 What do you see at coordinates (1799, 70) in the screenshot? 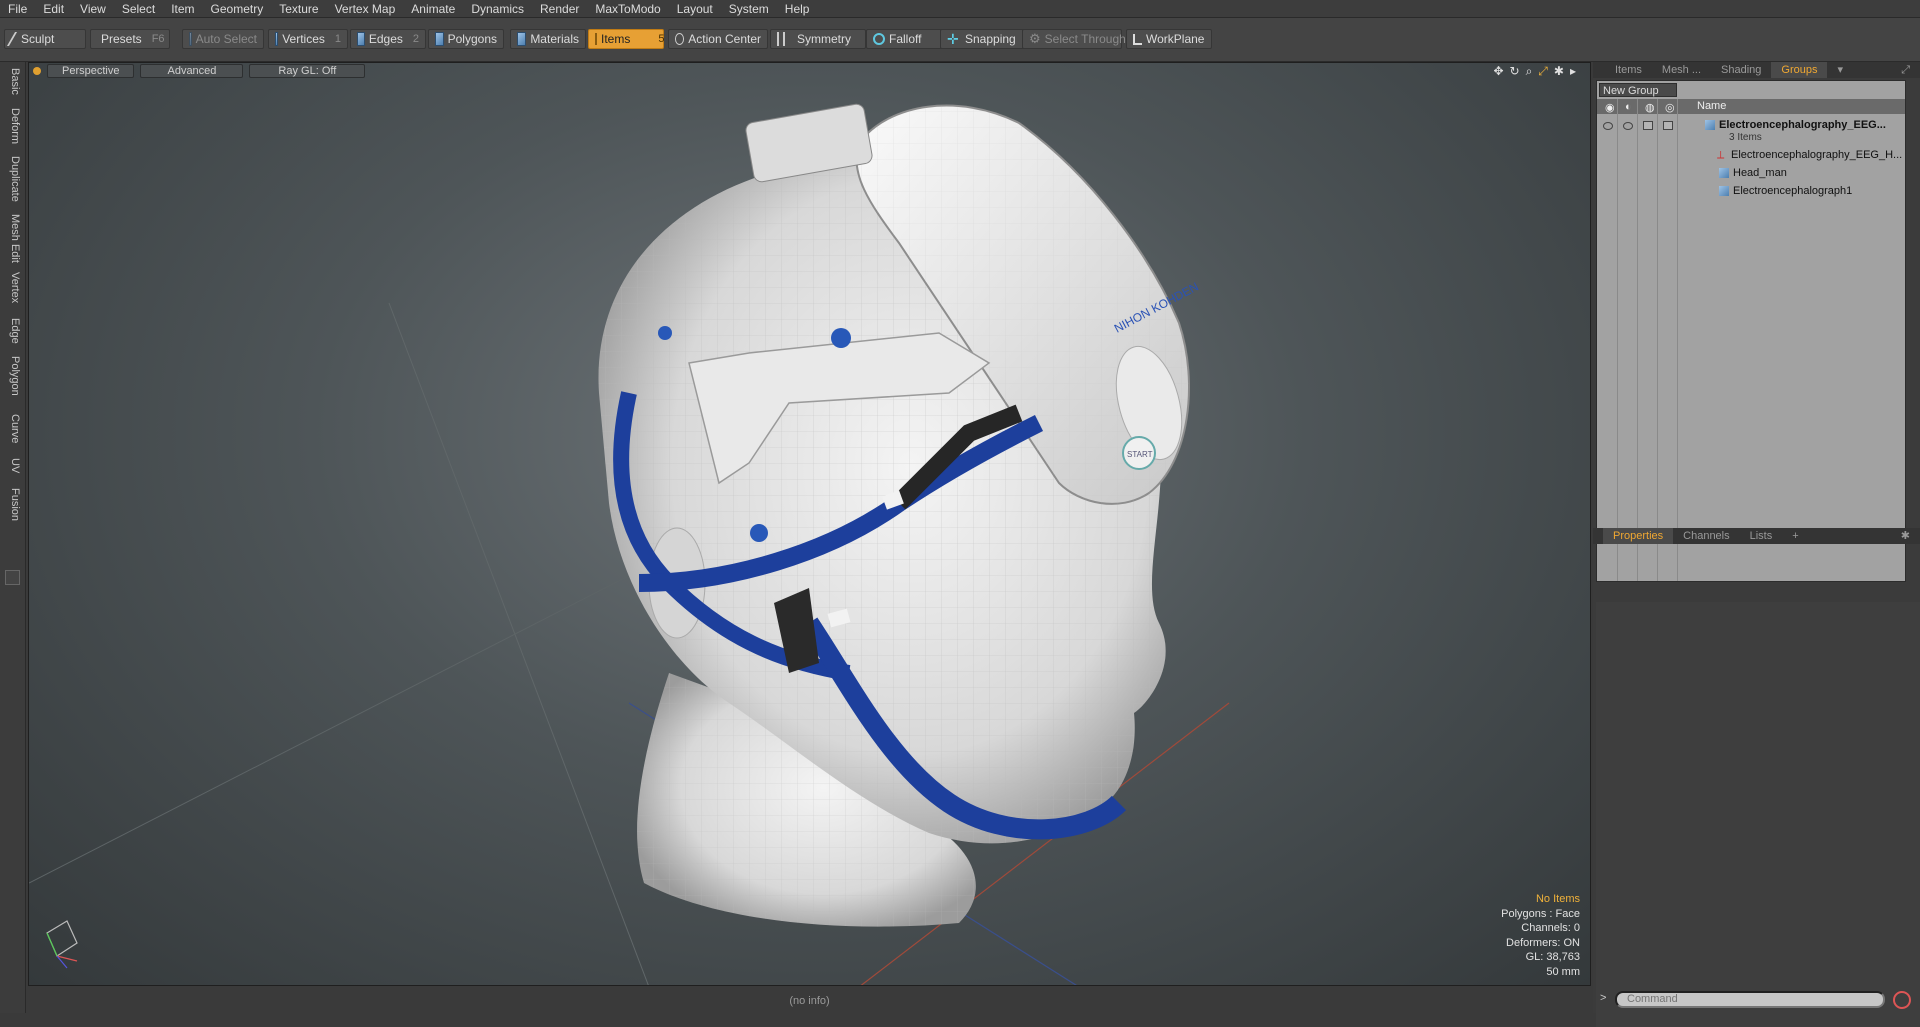
I see `tab-groups: Groups` at bounding box center [1799, 70].